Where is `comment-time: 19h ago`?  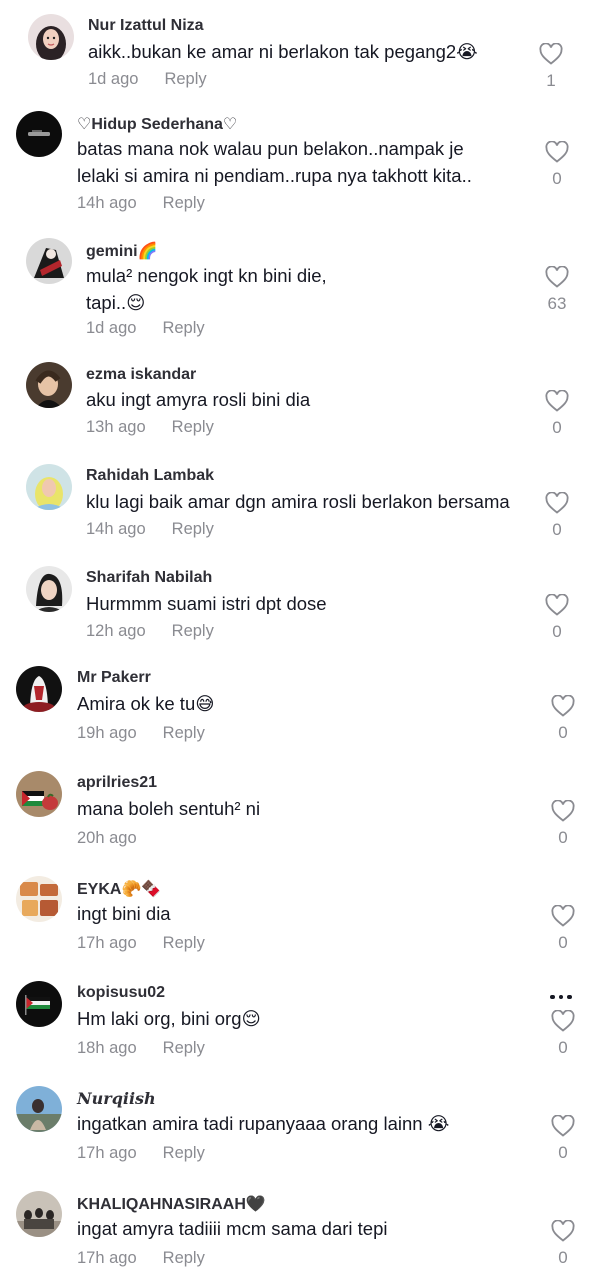 comment-time: 19h ago is located at coordinates (107, 733).